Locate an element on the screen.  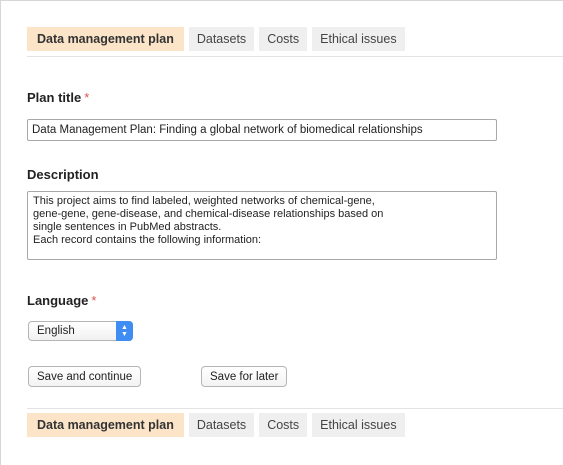
plan-title-label: Plan title * is located at coordinates (58, 97).